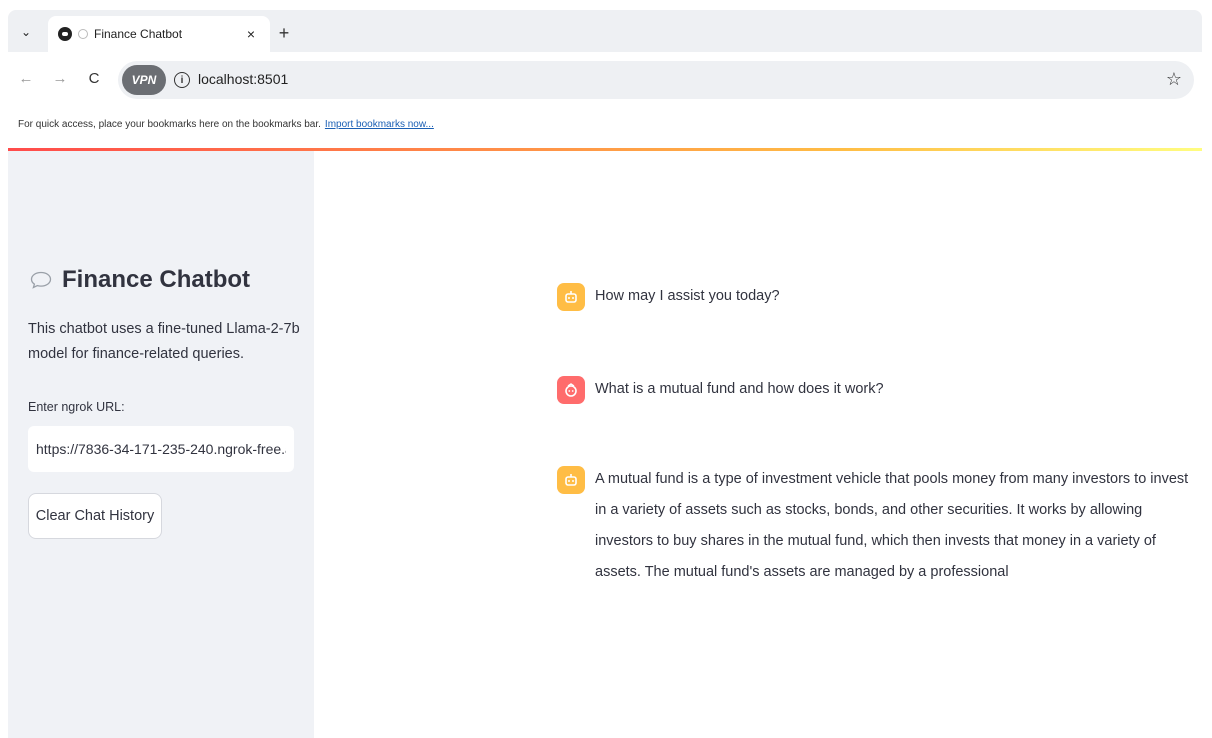 The image size is (1212, 738). I want to click on tab-close-icon: ×, so click(251, 34).